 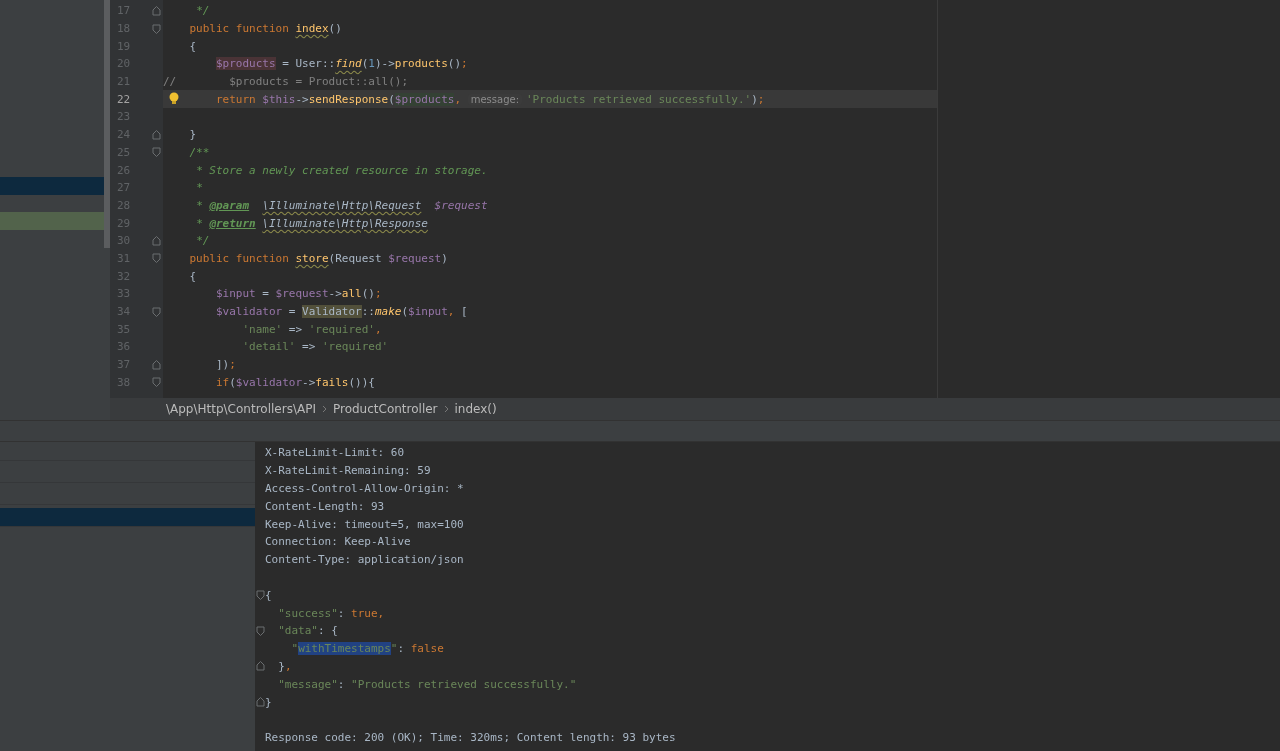 I want to click on line-number: 22, so click(x=124, y=99).